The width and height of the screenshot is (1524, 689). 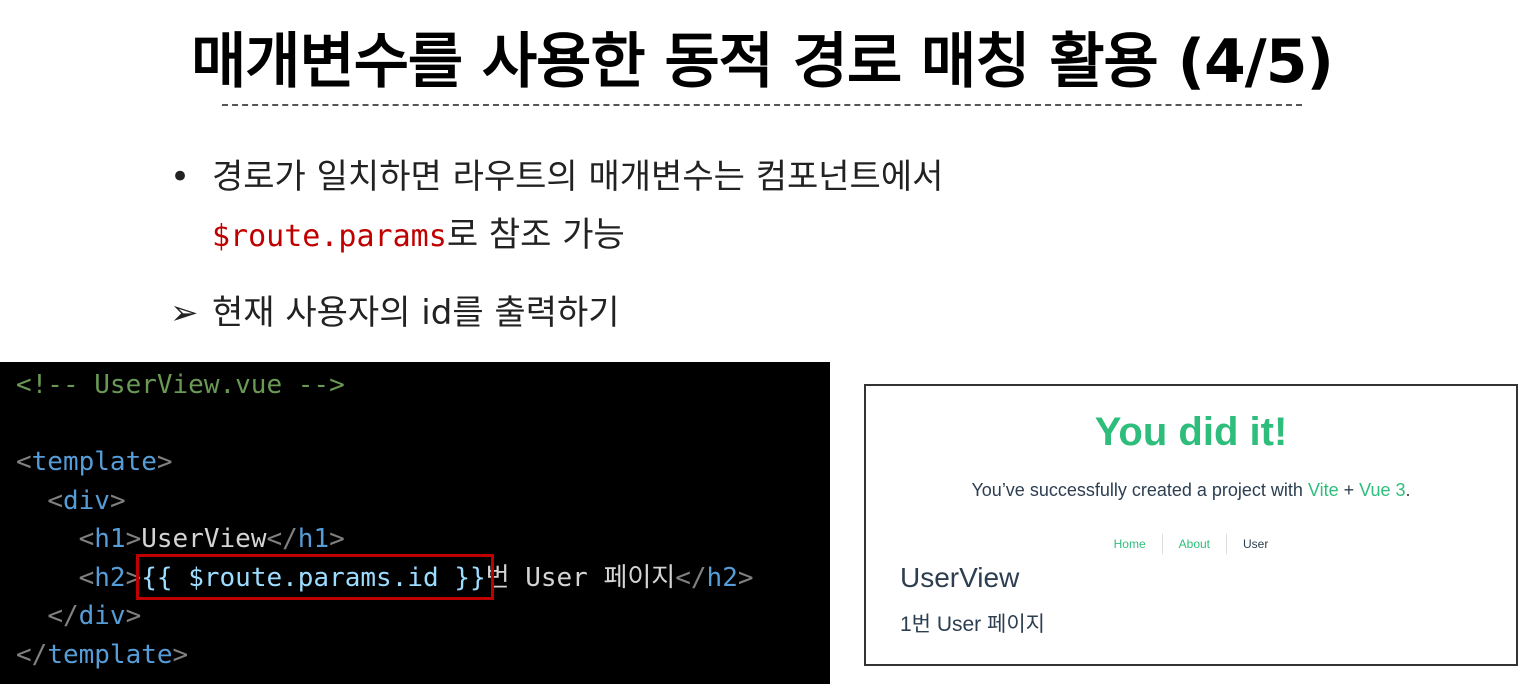 What do you see at coordinates (1193, 544) in the screenshot?
I see `nav-link-about: About` at bounding box center [1193, 544].